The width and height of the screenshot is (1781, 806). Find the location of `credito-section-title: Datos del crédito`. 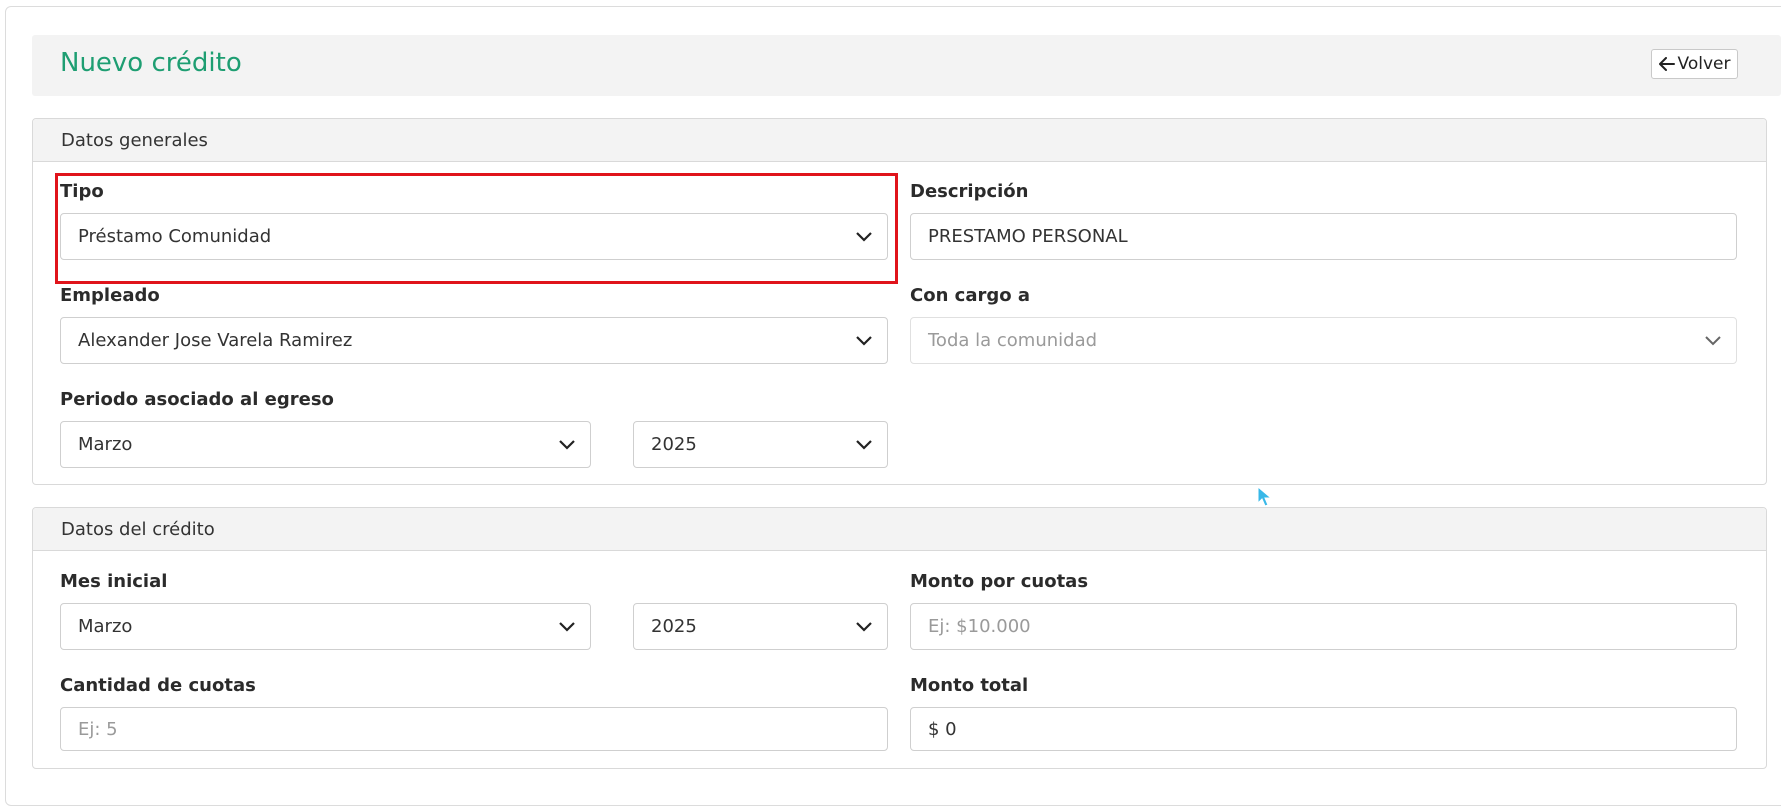

credito-section-title: Datos del crédito is located at coordinates (899, 529).